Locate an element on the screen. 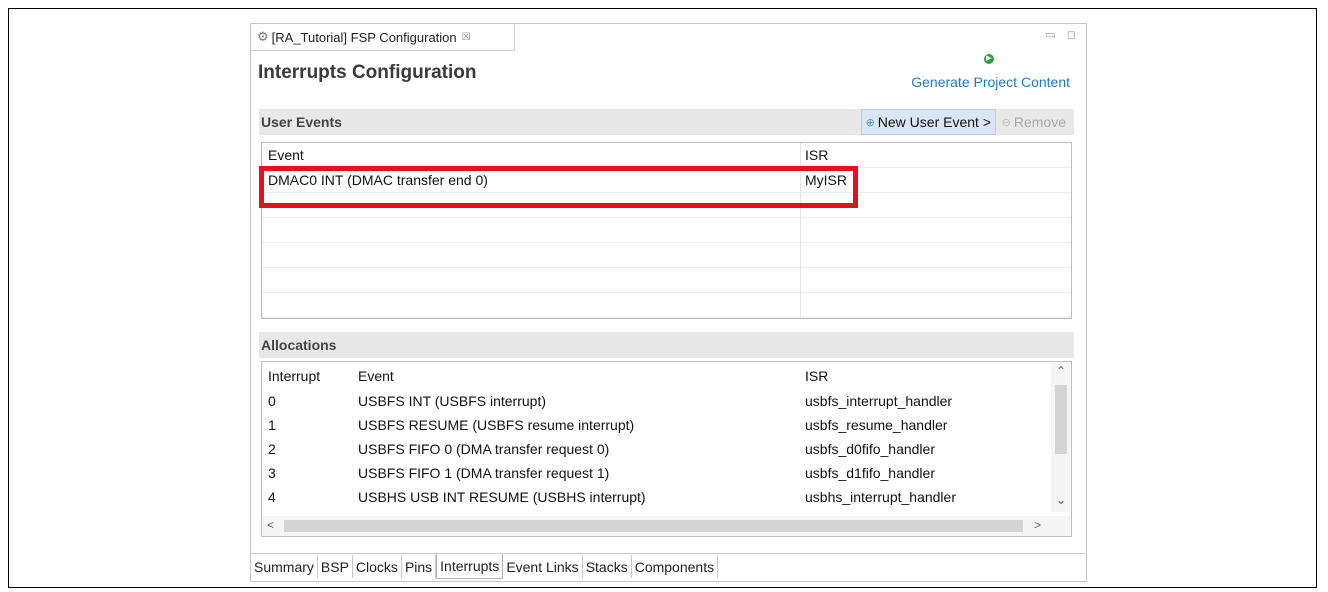  interrupt-cell: 3 is located at coordinates (272, 473).